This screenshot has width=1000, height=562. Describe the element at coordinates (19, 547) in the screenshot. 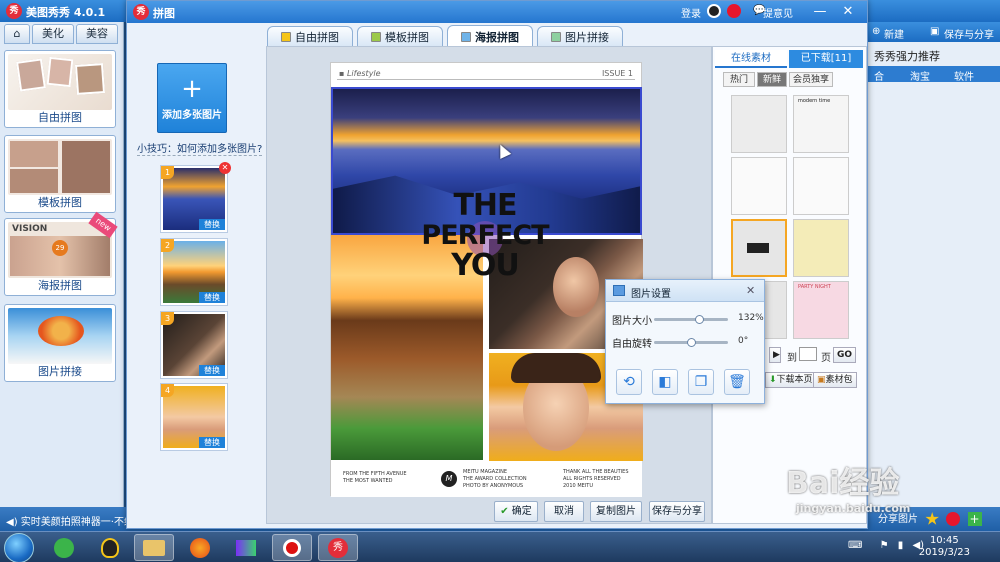

I see `start-button` at that location.